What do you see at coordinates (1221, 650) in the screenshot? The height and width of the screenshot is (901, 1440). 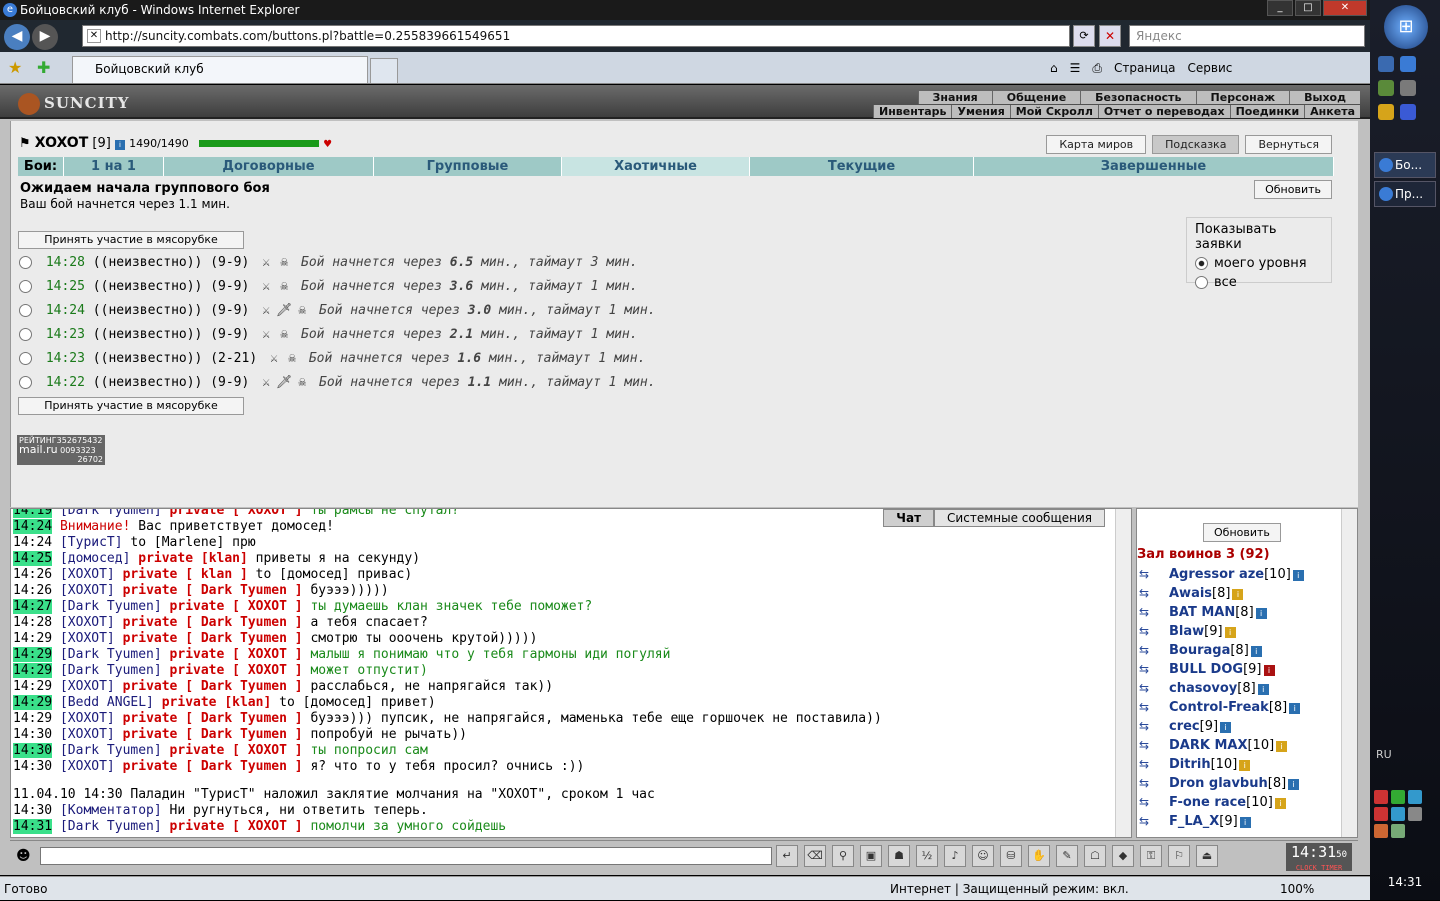 I see `user-list-item: ⇆ Bouraga[8] i` at bounding box center [1221, 650].